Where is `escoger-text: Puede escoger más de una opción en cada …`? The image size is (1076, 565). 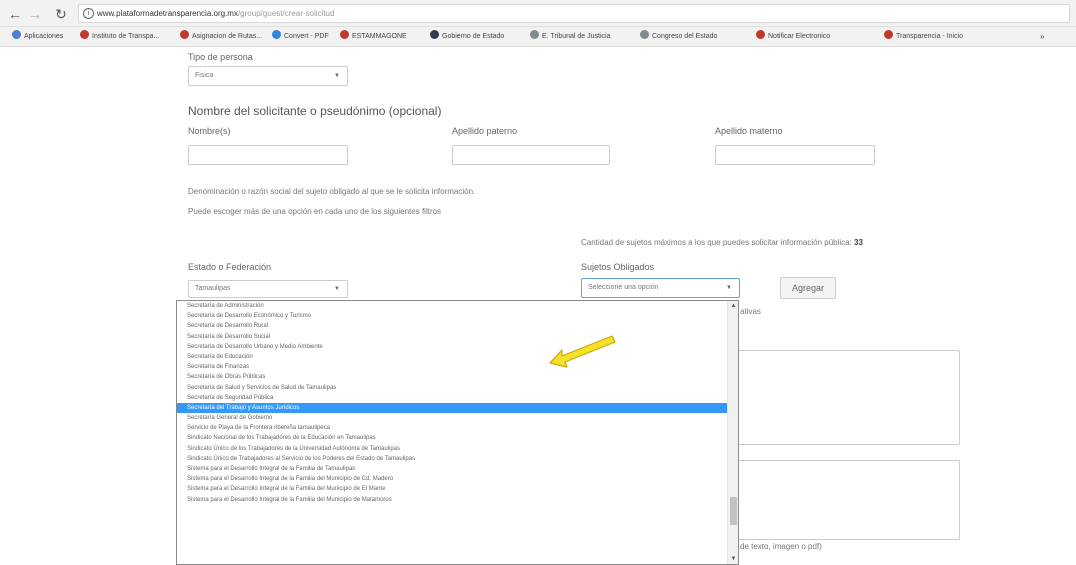
escoger-text: Puede escoger más de una opción en cada … is located at coordinates (315, 211).